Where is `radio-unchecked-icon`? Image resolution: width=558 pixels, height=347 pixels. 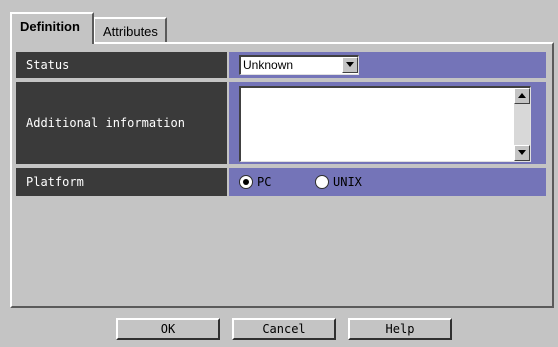
radio-unchecked-icon is located at coordinates (322, 182).